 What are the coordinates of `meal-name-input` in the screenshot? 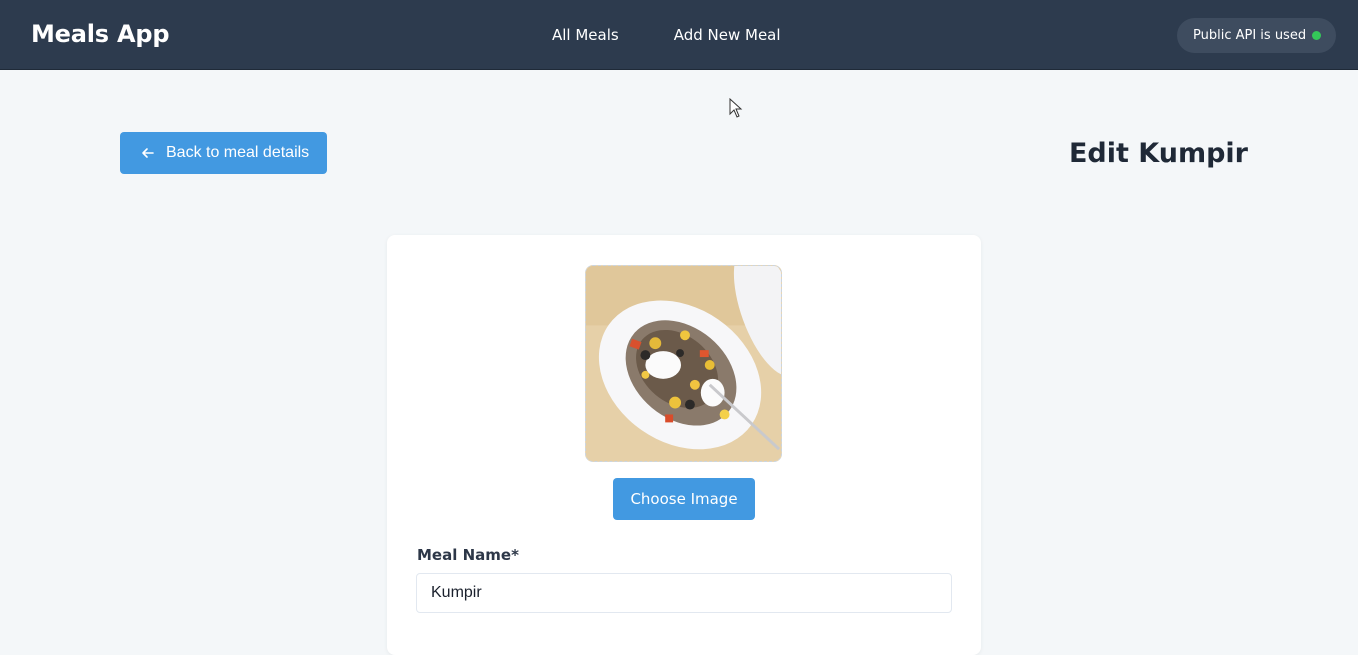 It's located at (684, 593).